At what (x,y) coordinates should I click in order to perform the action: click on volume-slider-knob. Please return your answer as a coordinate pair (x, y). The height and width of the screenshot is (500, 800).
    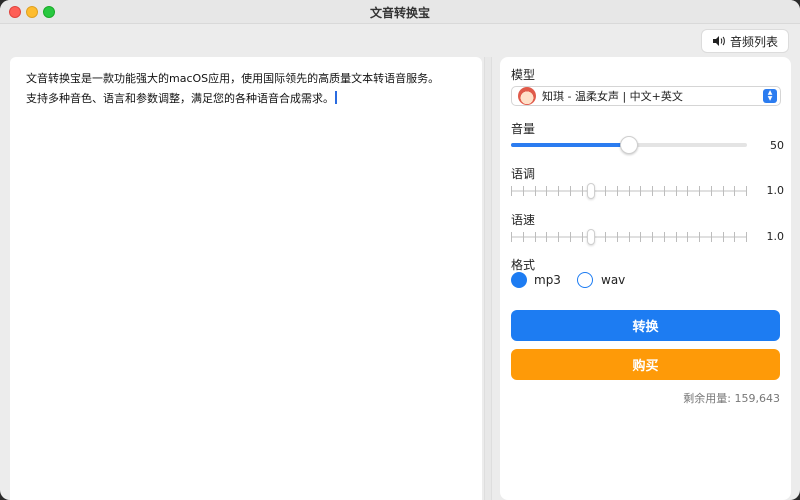
    Looking at the image, I should click on (629, 145).